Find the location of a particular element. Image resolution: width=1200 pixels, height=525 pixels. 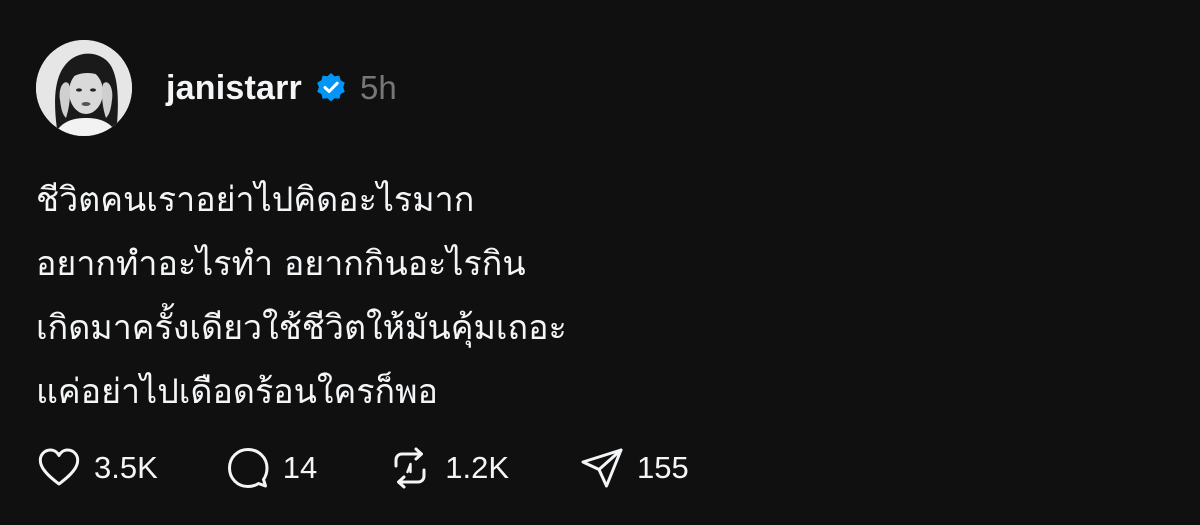

avatar-image is located at coordinates (84, 88).